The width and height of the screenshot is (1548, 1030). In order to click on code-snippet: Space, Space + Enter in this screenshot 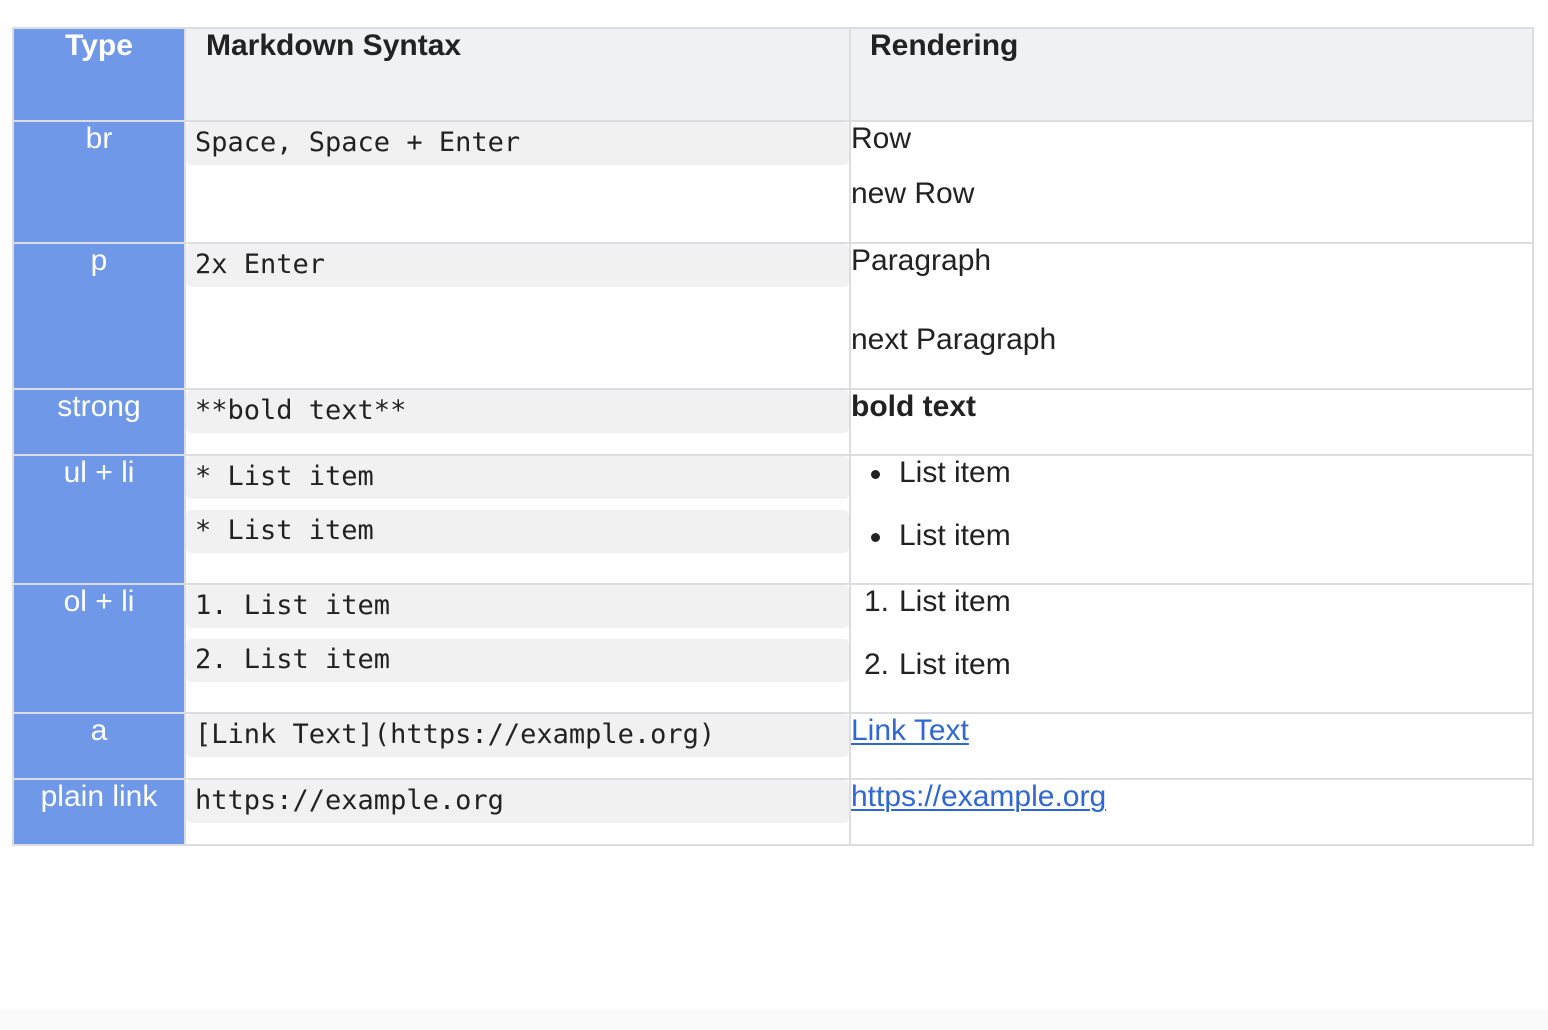, I will do `click(517, 143)`.